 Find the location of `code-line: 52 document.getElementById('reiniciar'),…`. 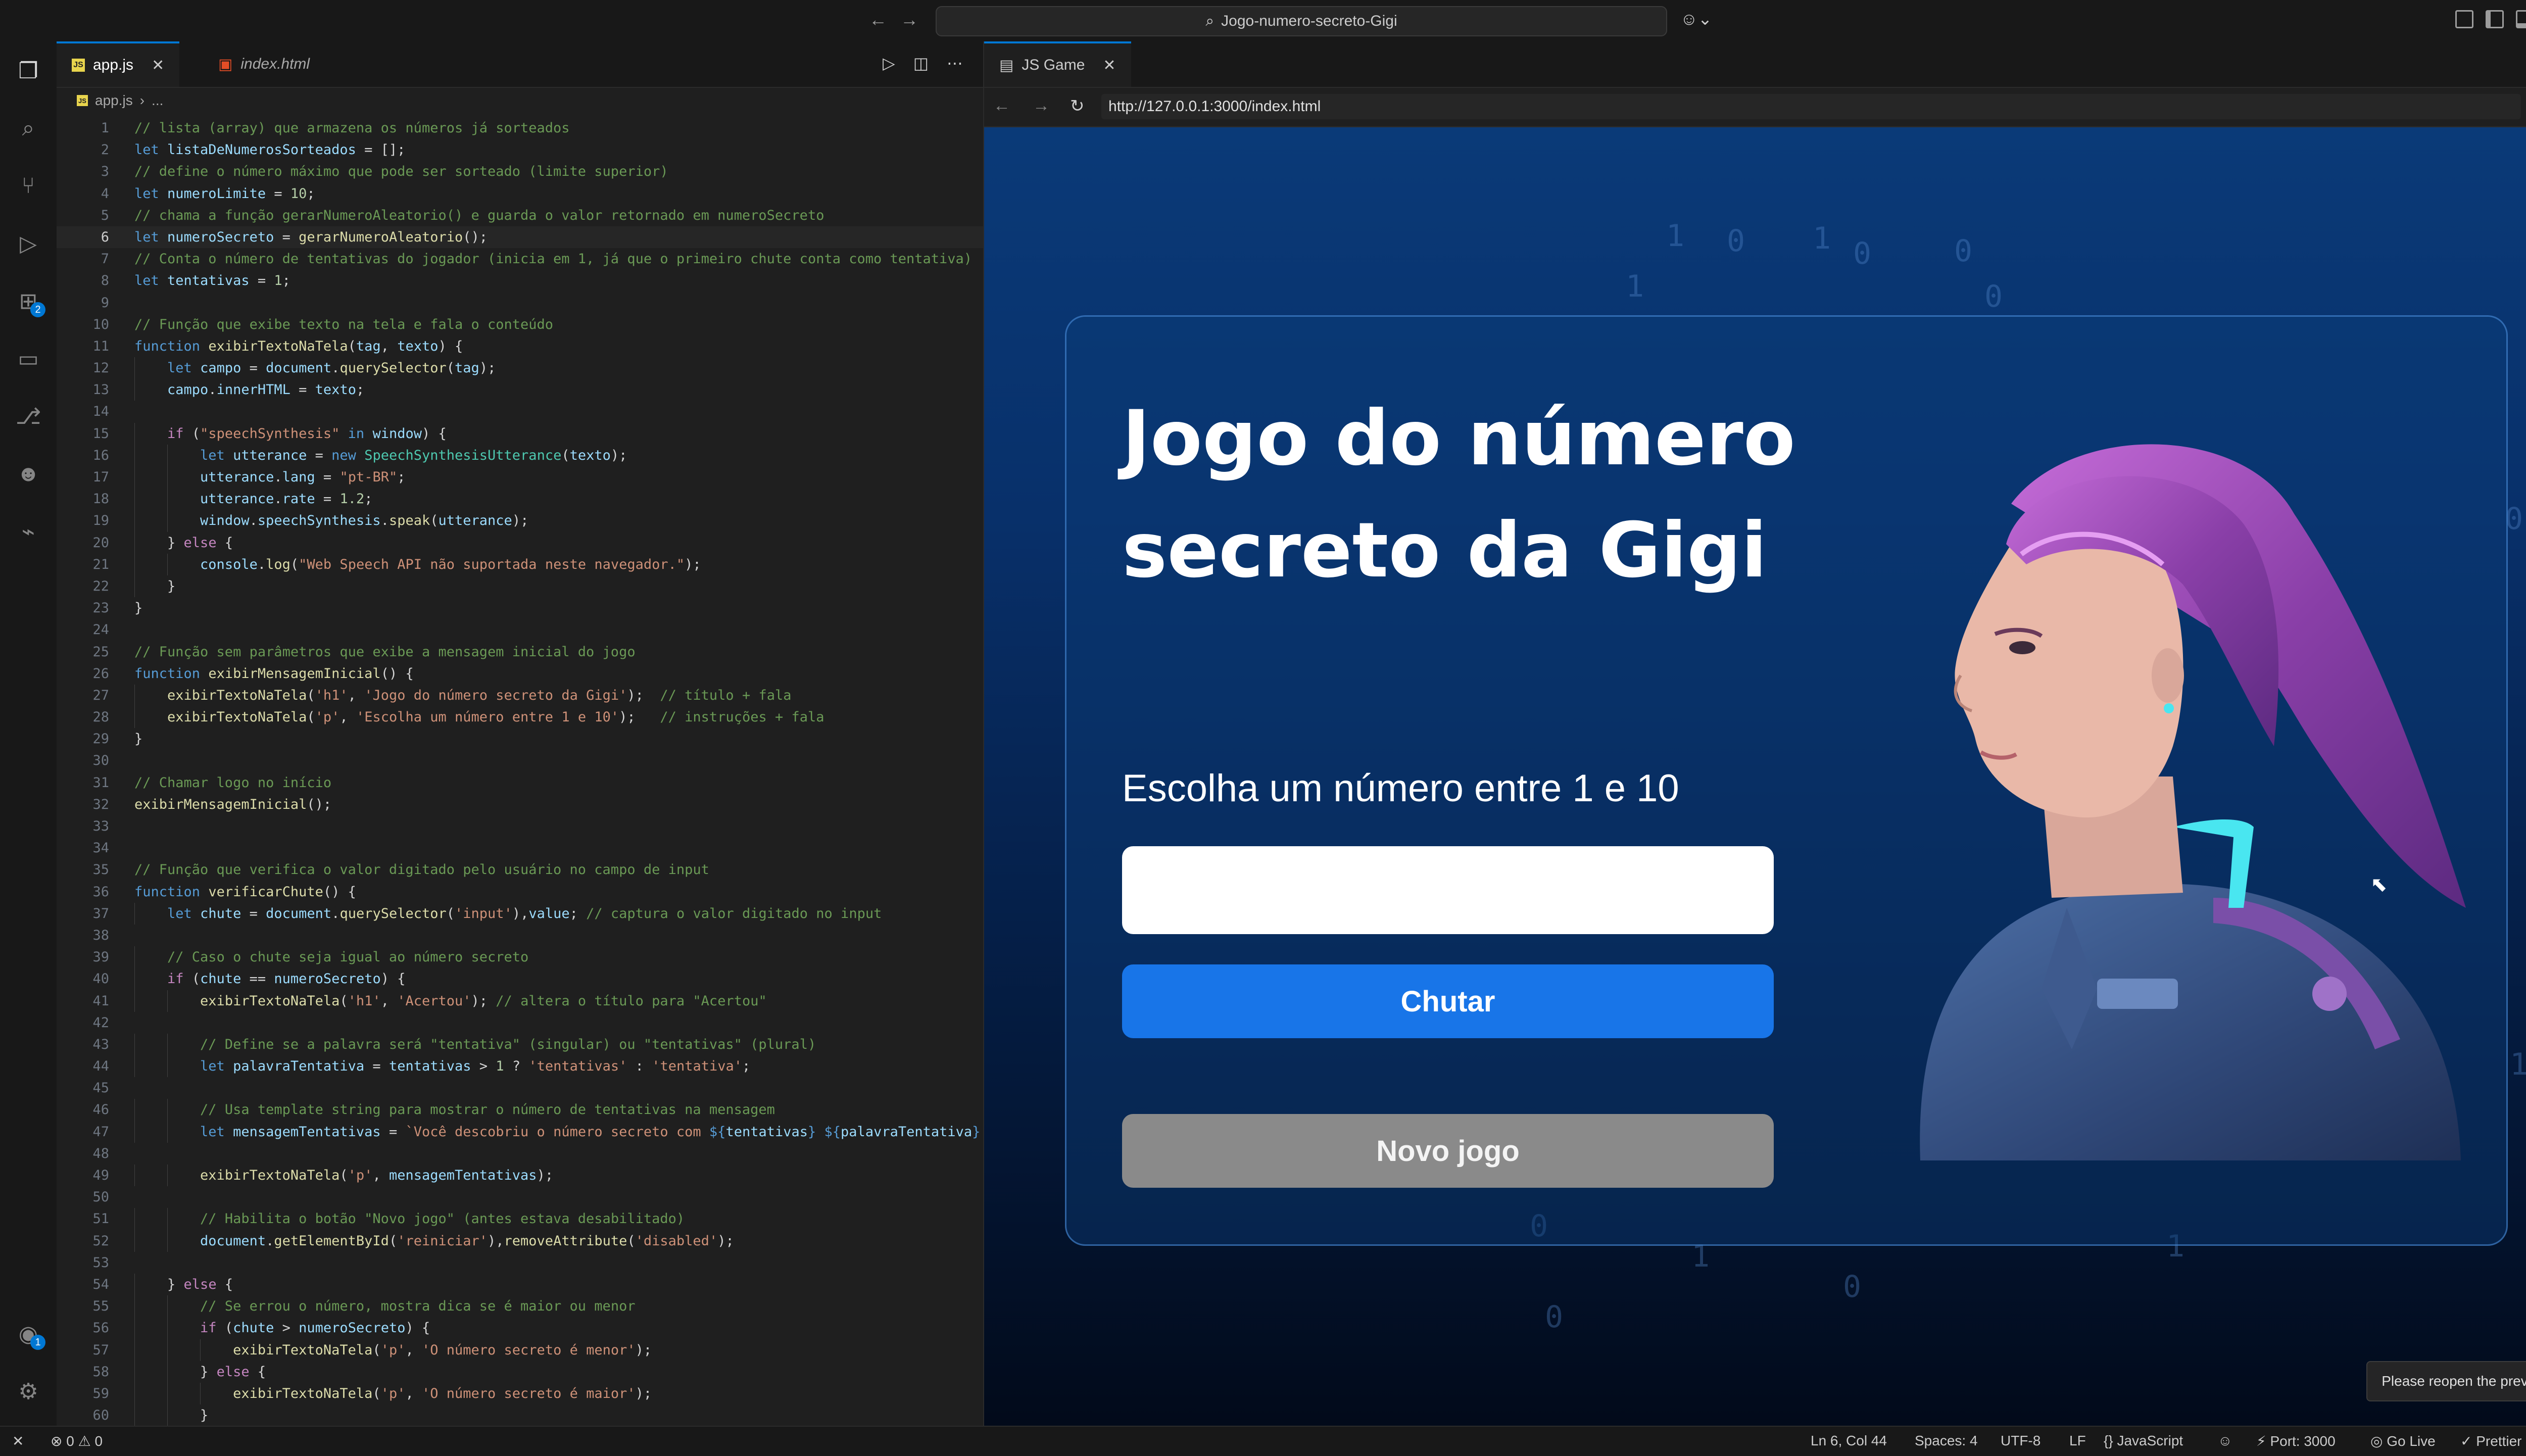

code-line: 52 document.getElementById('reiniciar'),… is located at coordinates (520, 1241).